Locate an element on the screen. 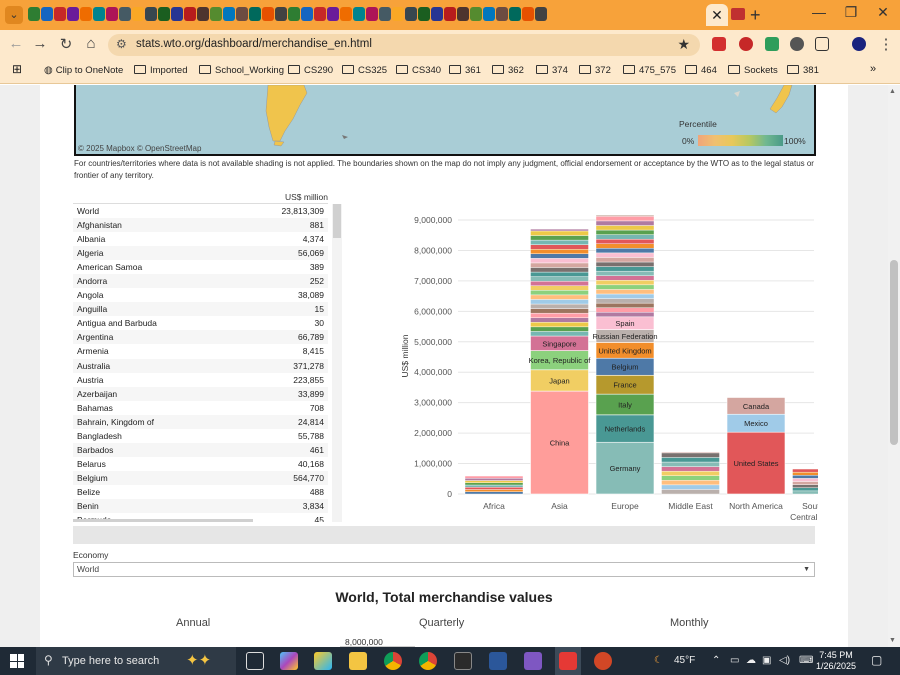  volume-icon: ◁) is located at coordinates (784, 660).